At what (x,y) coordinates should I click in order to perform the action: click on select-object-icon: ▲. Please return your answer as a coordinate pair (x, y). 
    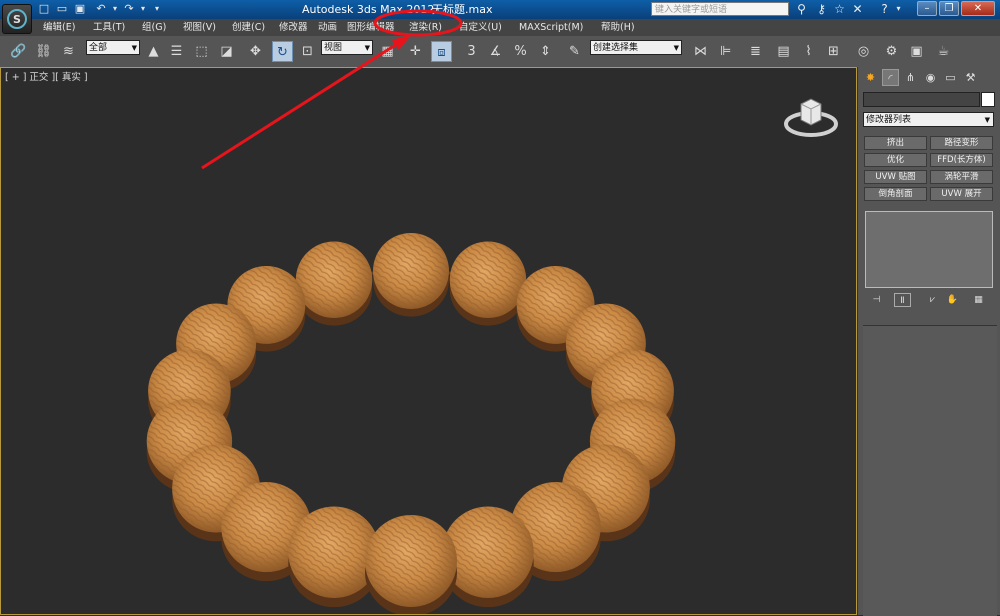
    Looking at the image, I should click on (153, 51).